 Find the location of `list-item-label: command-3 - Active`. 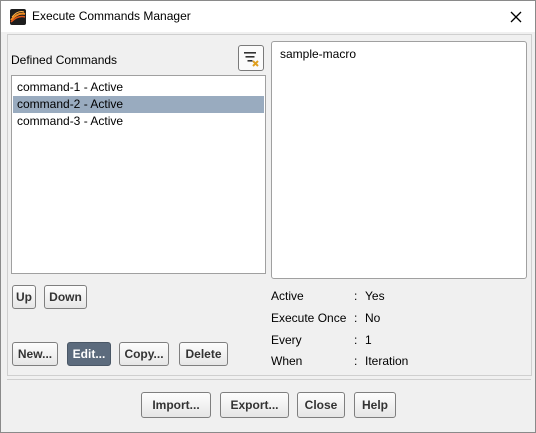

list-item-label: command-3 - Active is located at coordinates (70, 121).